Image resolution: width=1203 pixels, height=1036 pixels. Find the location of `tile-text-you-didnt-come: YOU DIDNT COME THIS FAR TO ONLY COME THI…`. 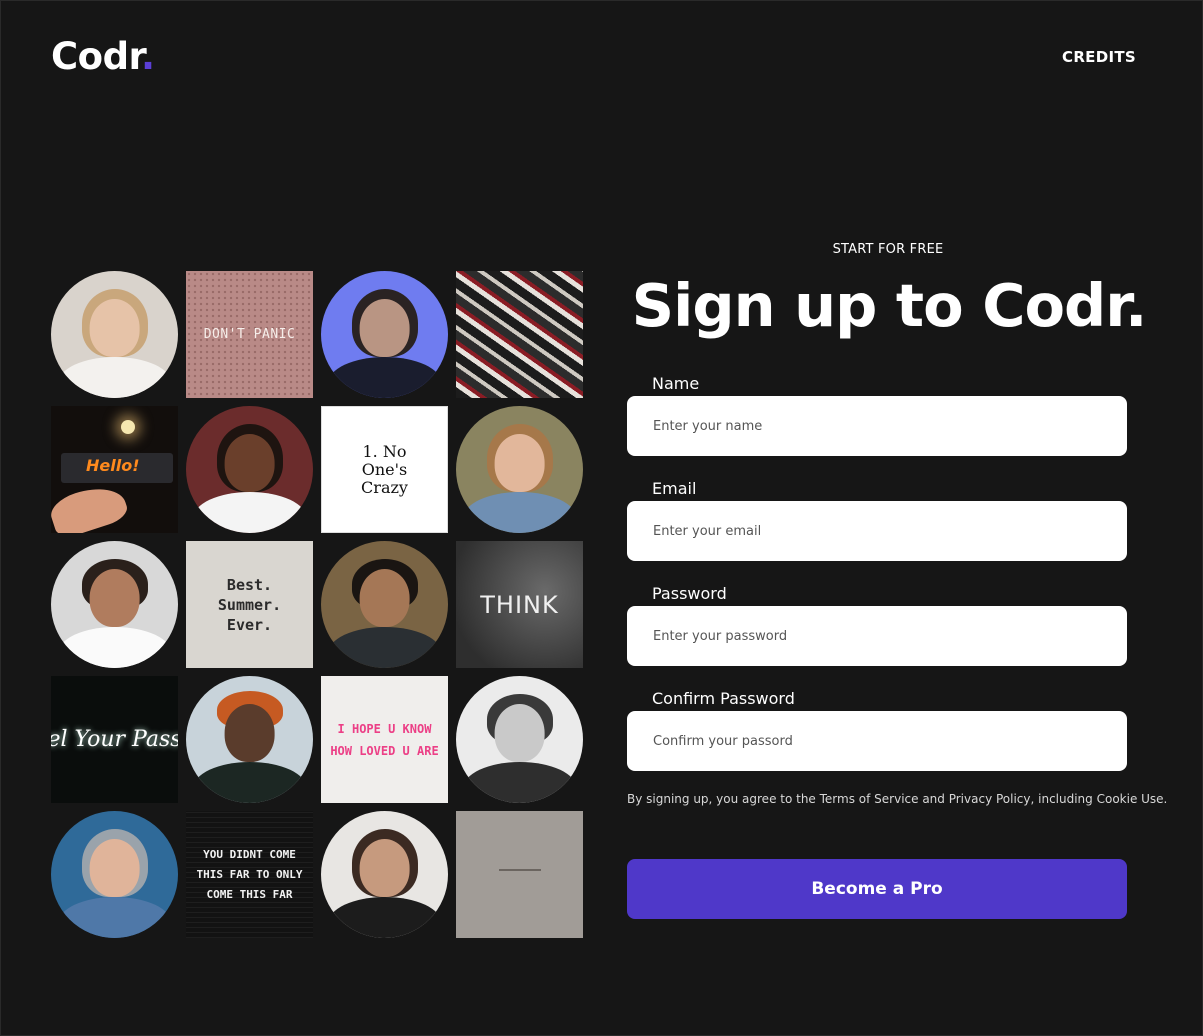

tile-text-you-didnt-come: YOU DIDNT COME THIS FAR TO ONLY COME THI… is located at coordinates (249, 874).